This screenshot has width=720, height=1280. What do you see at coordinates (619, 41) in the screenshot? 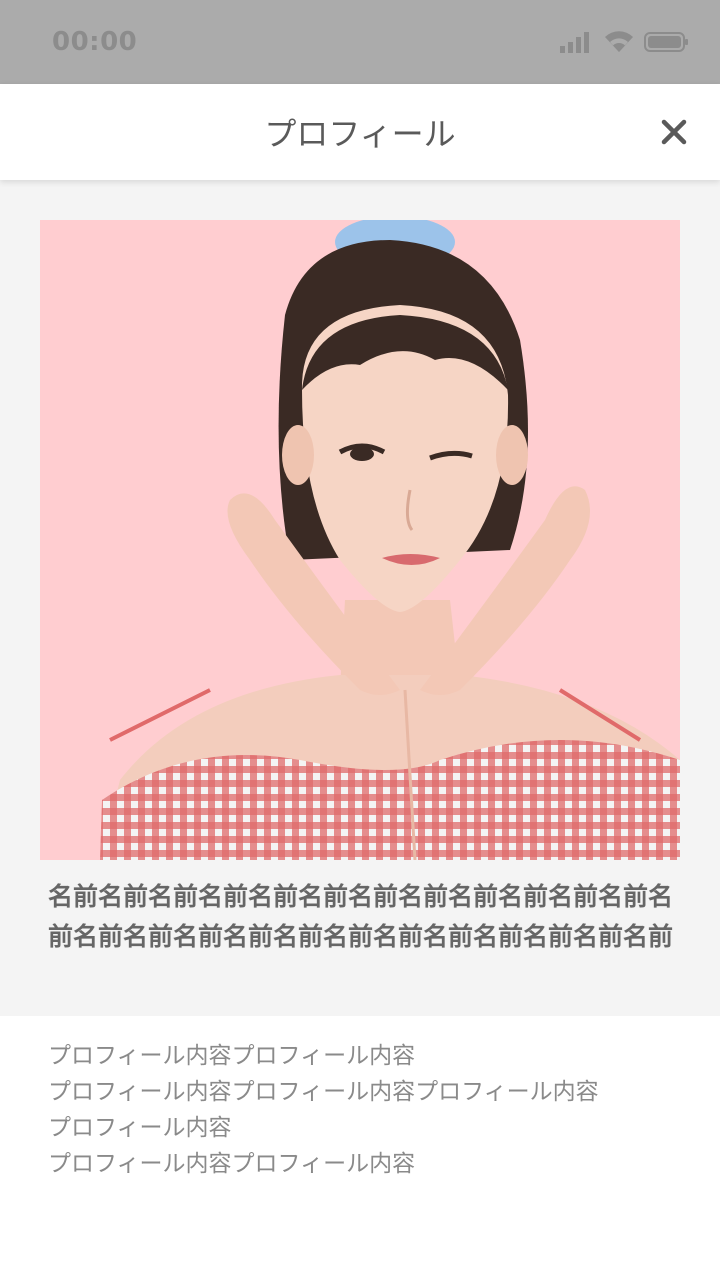
I see `wifi-icon` at bounding box center [619, 41].